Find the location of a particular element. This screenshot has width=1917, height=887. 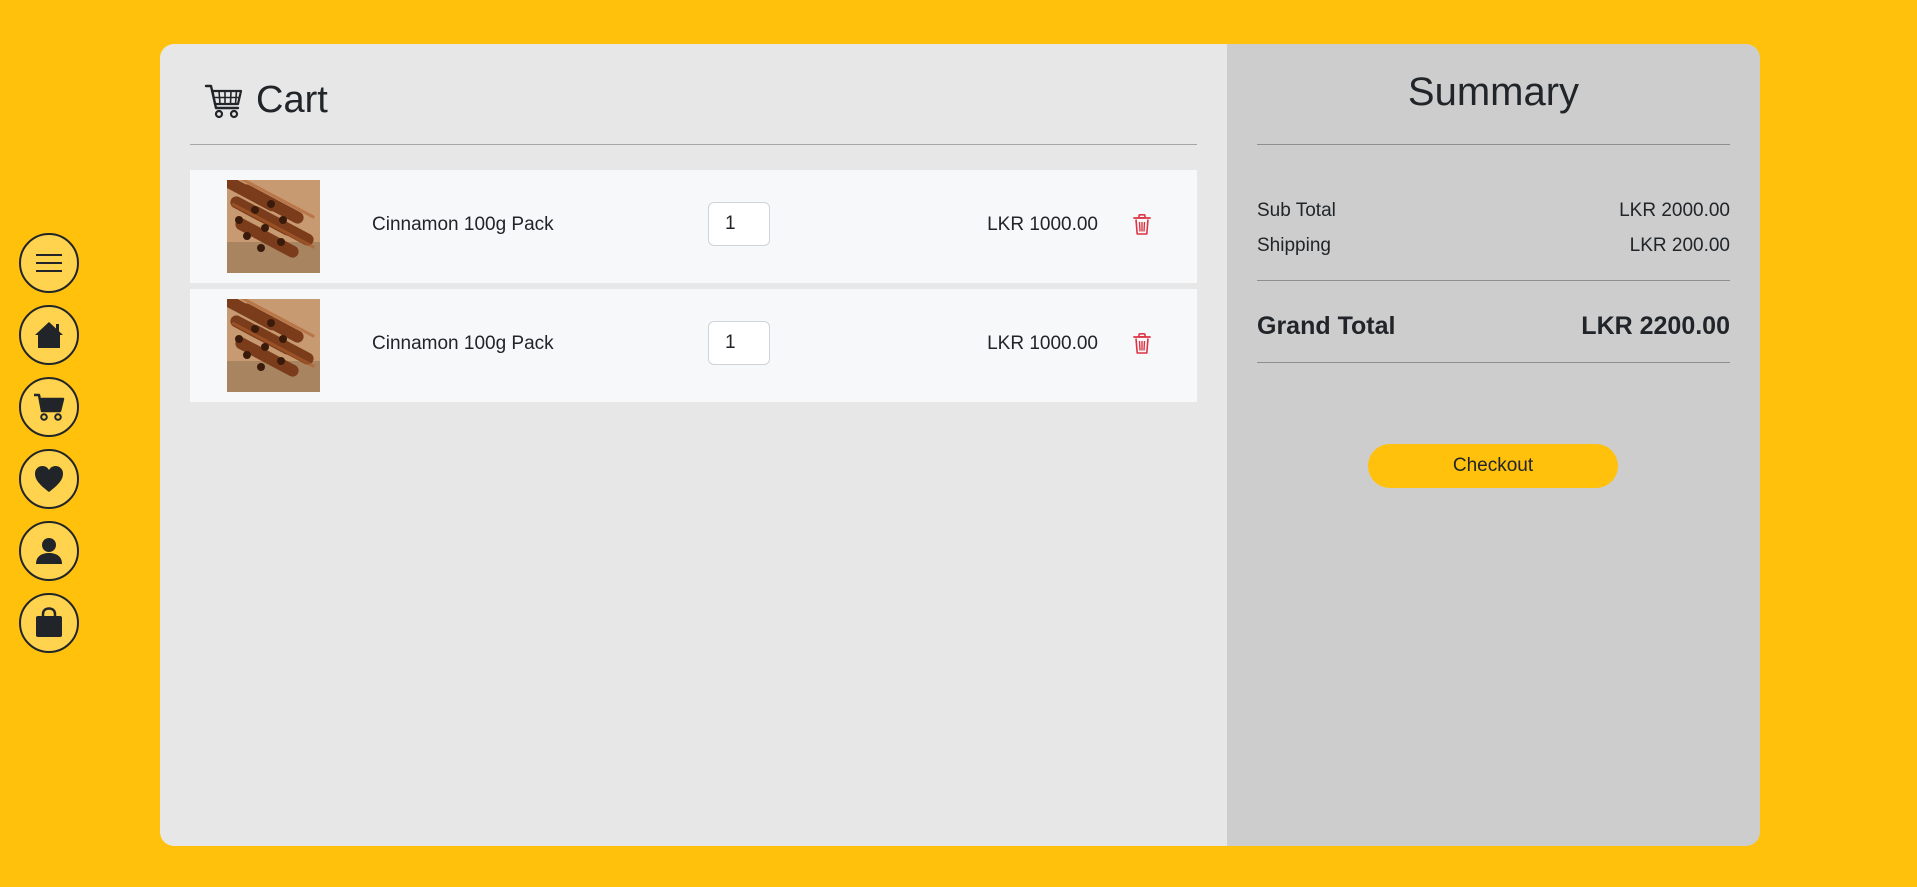

cart-header: Cart is located at coordinates (266, 100).